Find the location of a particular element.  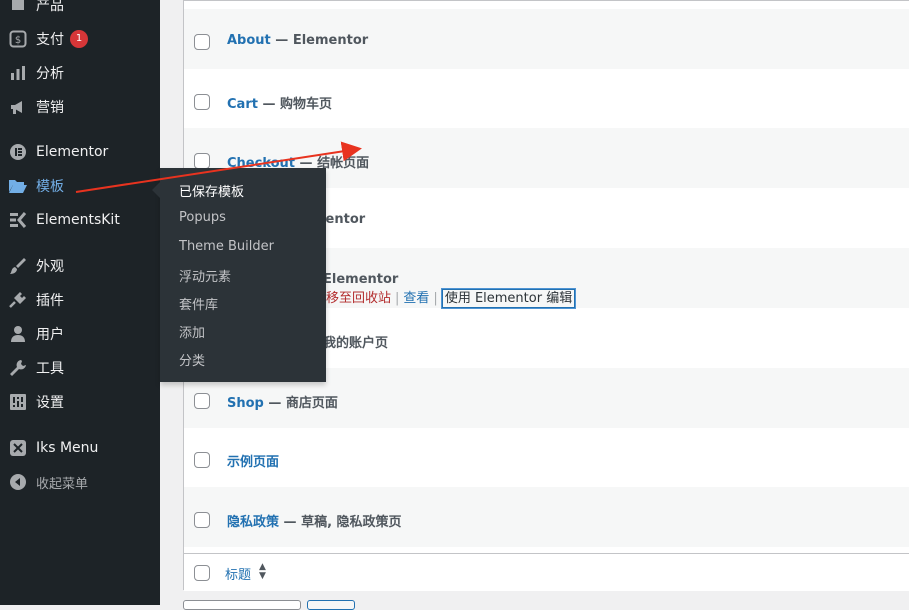

submenu-floating-elements: 浮动元素 is located at coordinates (205, 275).